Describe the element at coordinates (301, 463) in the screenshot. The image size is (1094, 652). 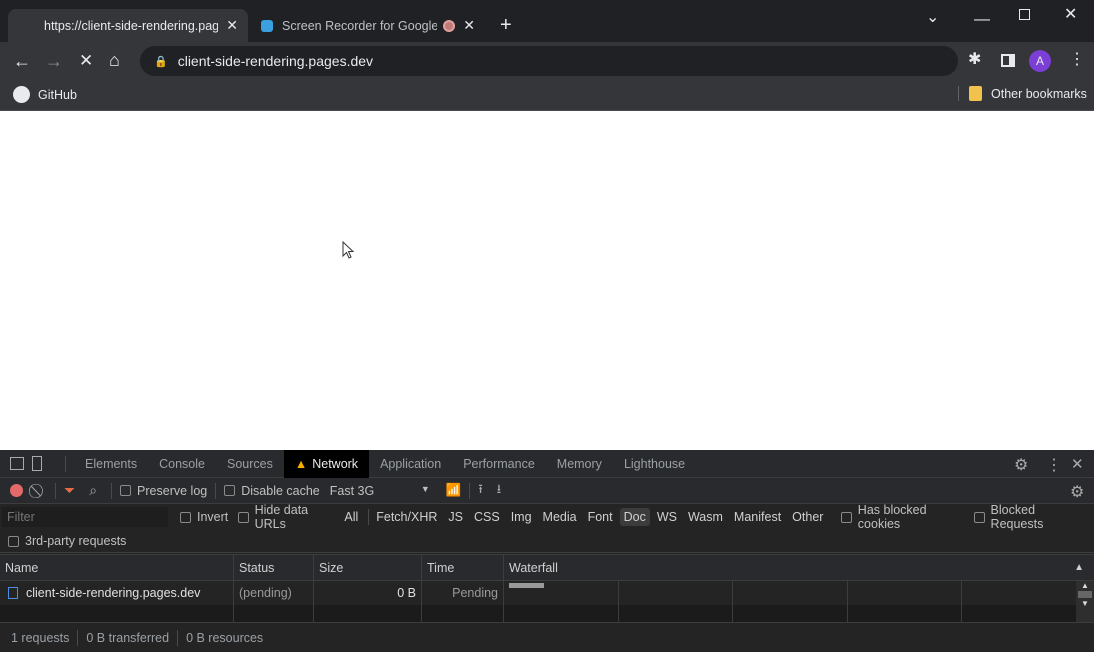
I see `warning-icon: ▲` at that location.